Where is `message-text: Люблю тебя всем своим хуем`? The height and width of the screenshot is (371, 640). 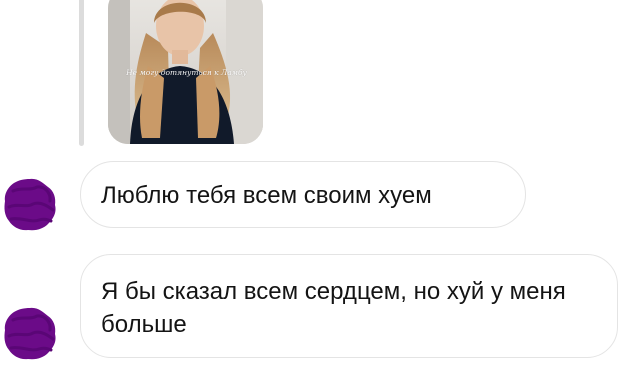 message-text: Люблю тебя всем своим хуем is located at coordinates (266, 195).